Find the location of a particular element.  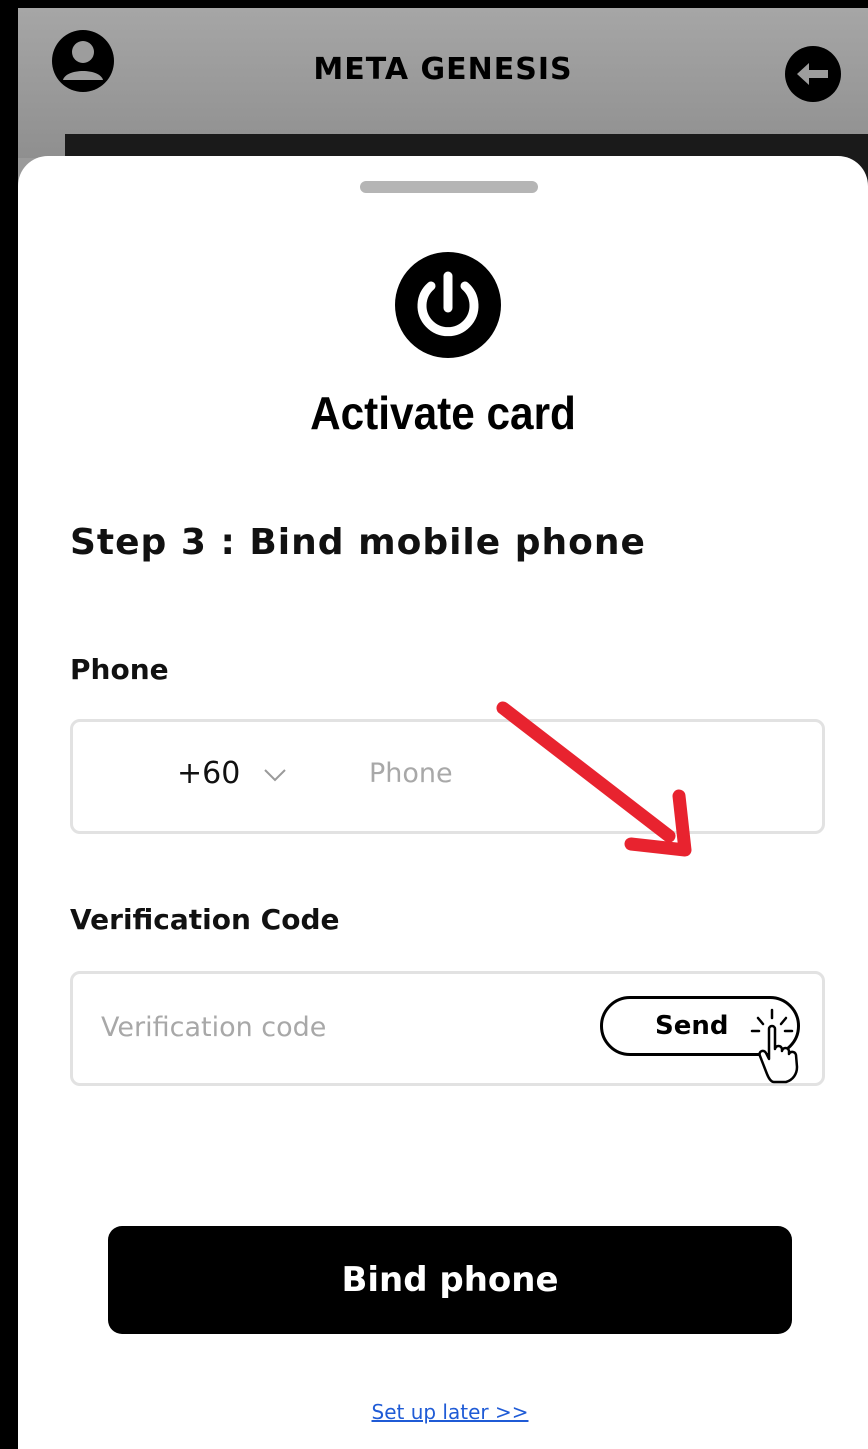

power-icon is located at coordinates (448, 305).